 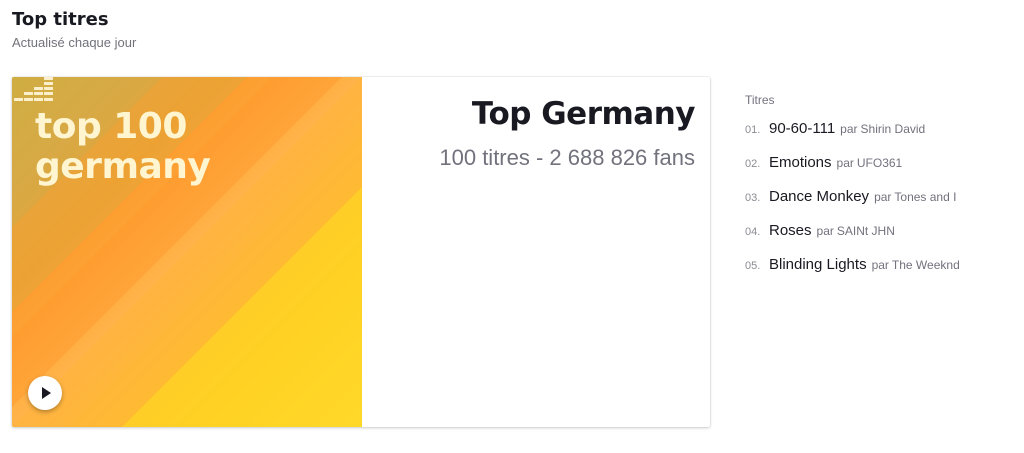 What do you see at coordinates (866, 231) in the screenshot?
I see `track-artist: SAINt JHN` at bounding box center [866, 231].